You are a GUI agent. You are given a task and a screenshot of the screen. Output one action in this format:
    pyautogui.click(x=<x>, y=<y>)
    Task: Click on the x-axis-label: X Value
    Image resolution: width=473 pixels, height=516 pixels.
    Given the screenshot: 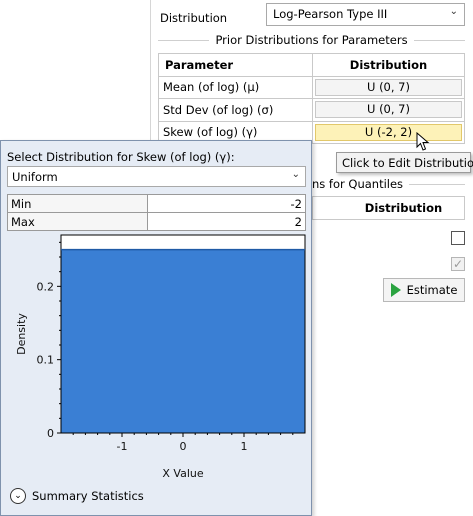 What is the action you would take?
    pyautogui.click(x=182, y=473)
    